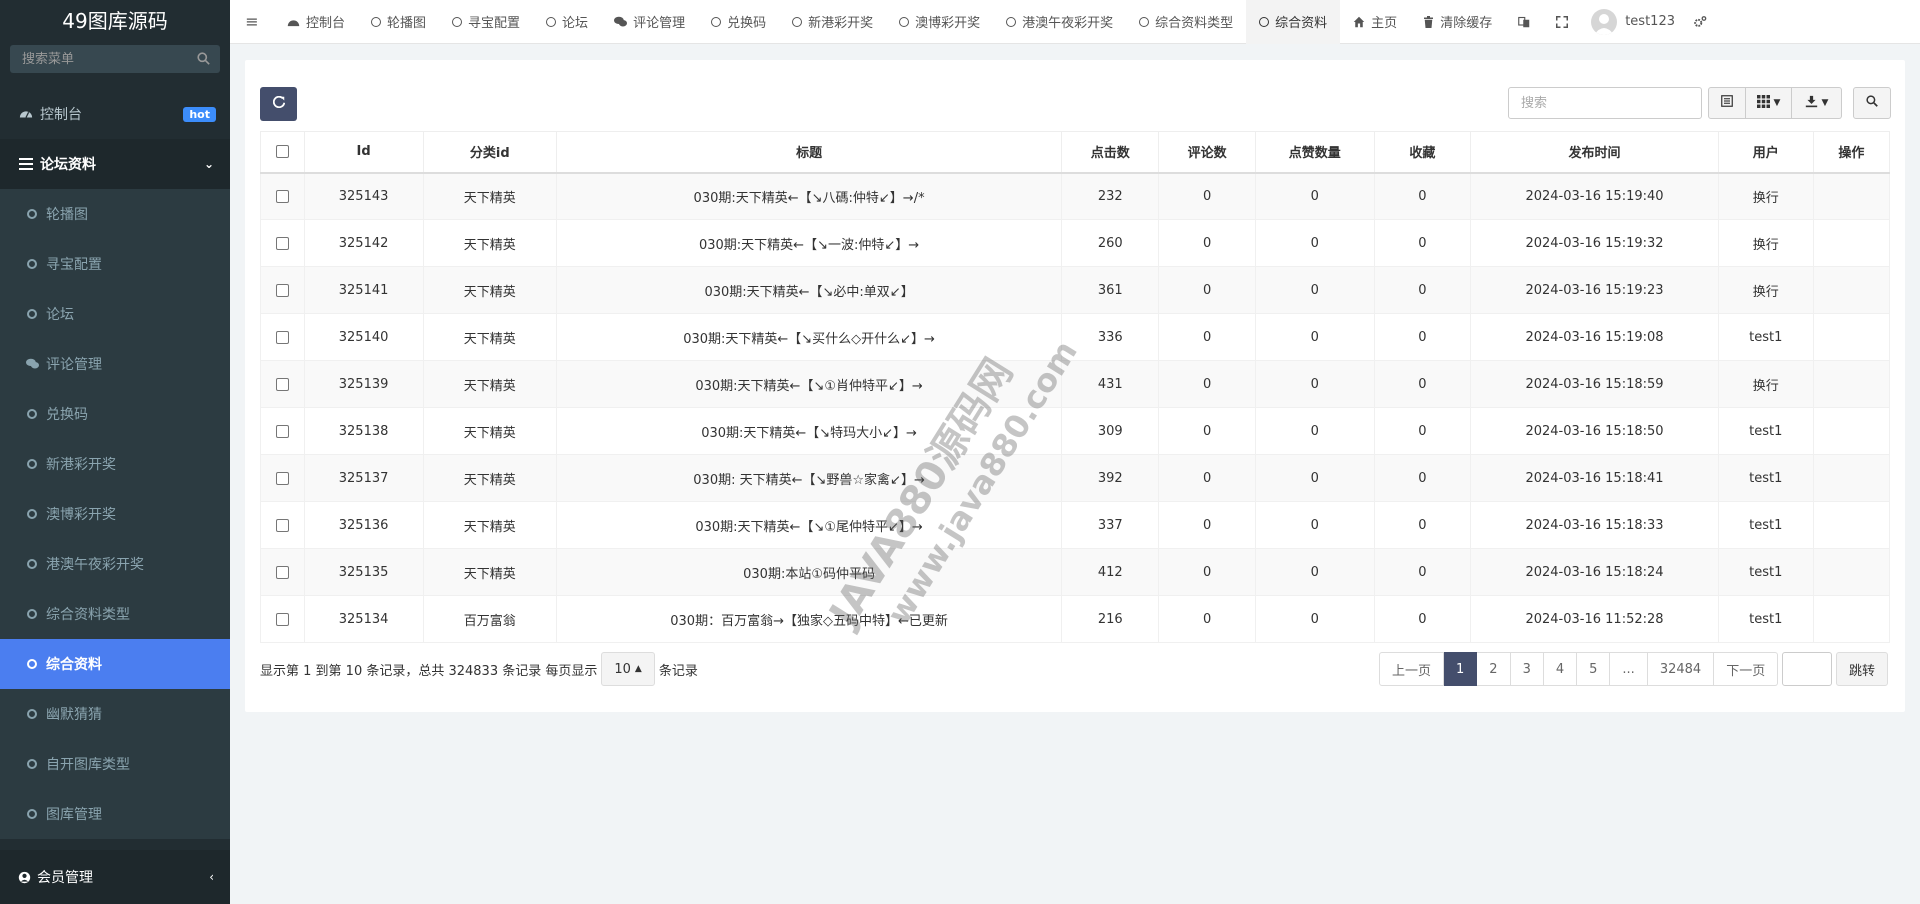  What do you see at coordinates (1851, 152) in the screenshot?
I see `column-header: 操作` at bounding box center [1851, 152].